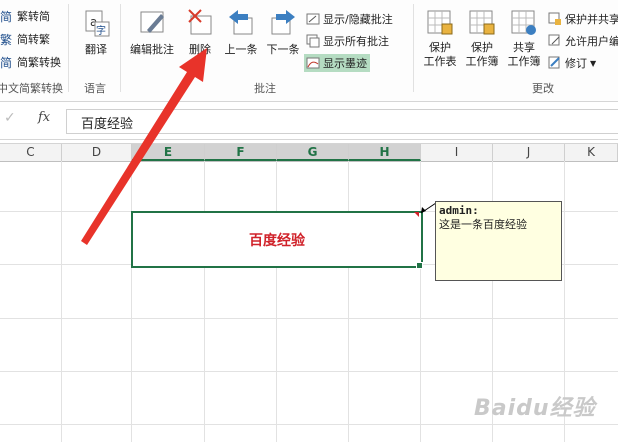 The width and height of the screenshot is (618, 442). What do you see at coordinates (535, 408) in the screenshot?
I see `watermark: Baidu经验` at bounding box center [535, 408].